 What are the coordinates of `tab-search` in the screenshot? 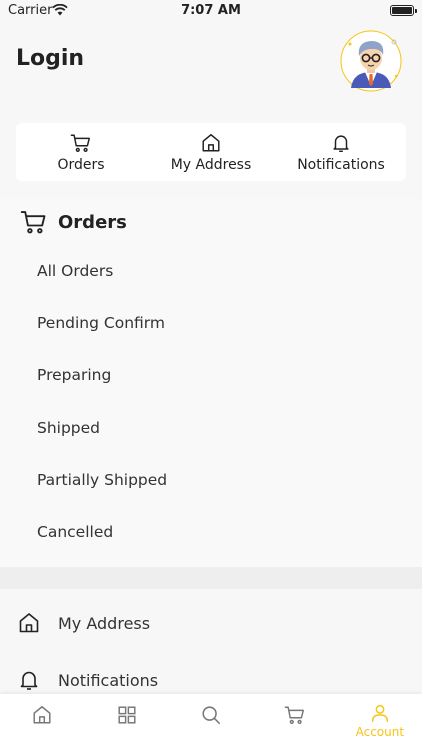 It's located at (211, 722).